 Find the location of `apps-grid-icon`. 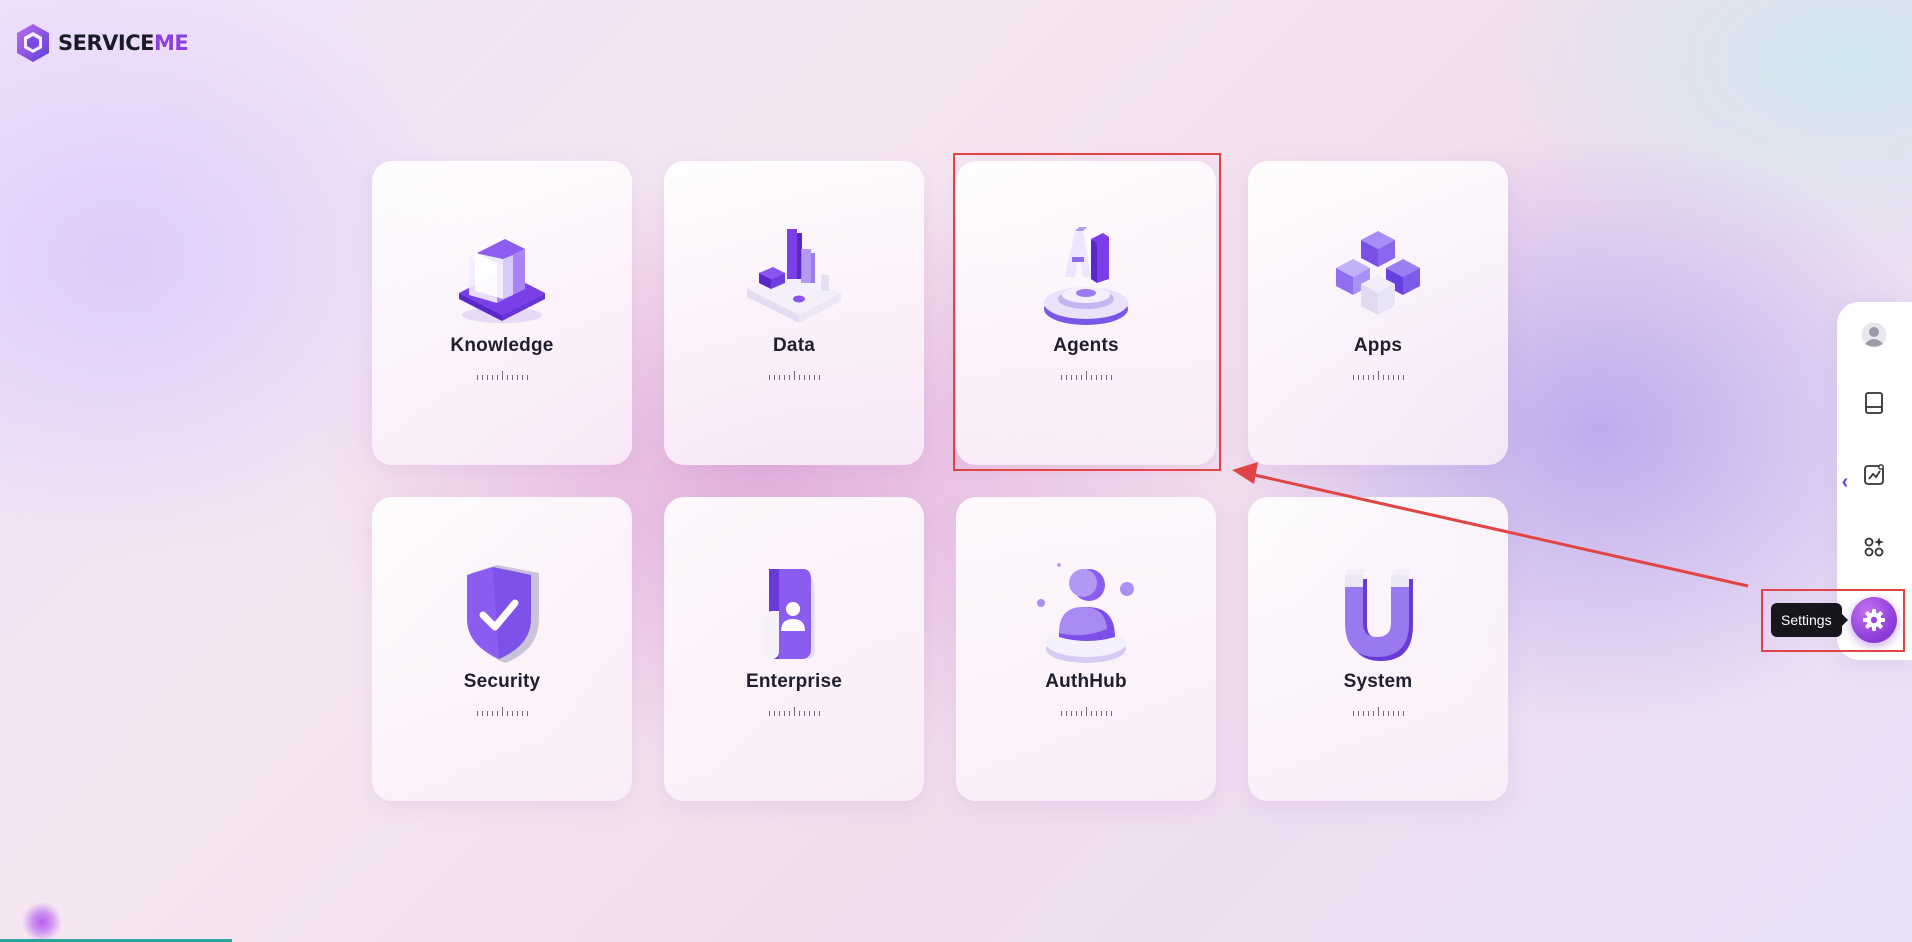

apps-grid-icon is located at coordinates (1874, 547).